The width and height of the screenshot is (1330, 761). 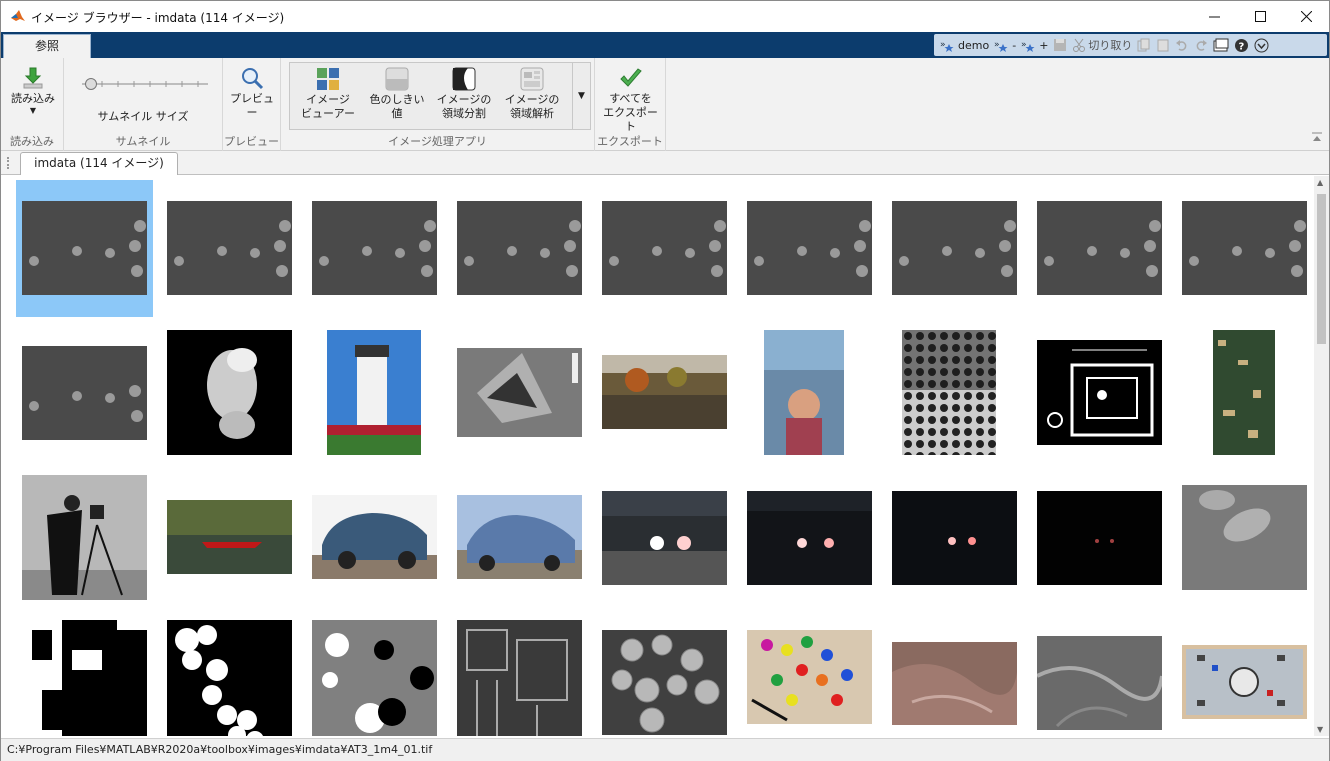 I want to click on app-image-viewer: イメージ ビューアー, so click(x=328, y=94).